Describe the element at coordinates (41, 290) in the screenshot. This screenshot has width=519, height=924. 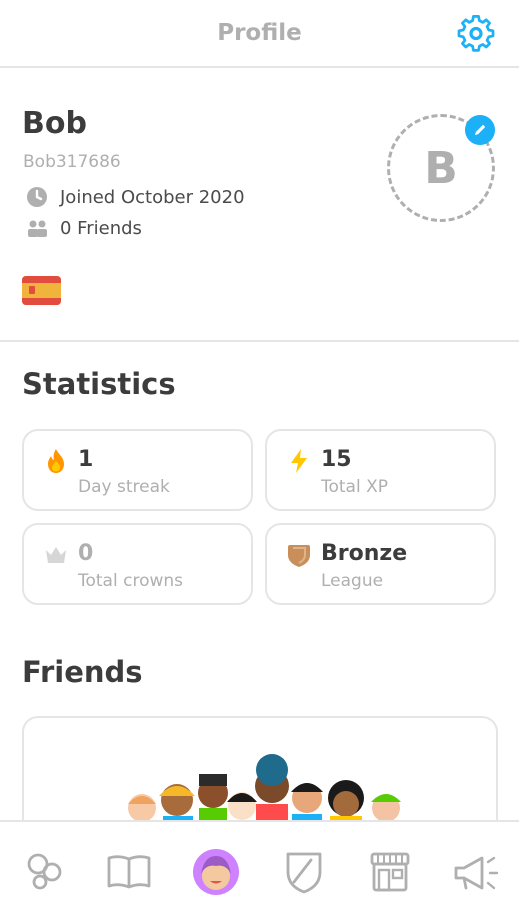
I see `spain-flag-icon` at that location.